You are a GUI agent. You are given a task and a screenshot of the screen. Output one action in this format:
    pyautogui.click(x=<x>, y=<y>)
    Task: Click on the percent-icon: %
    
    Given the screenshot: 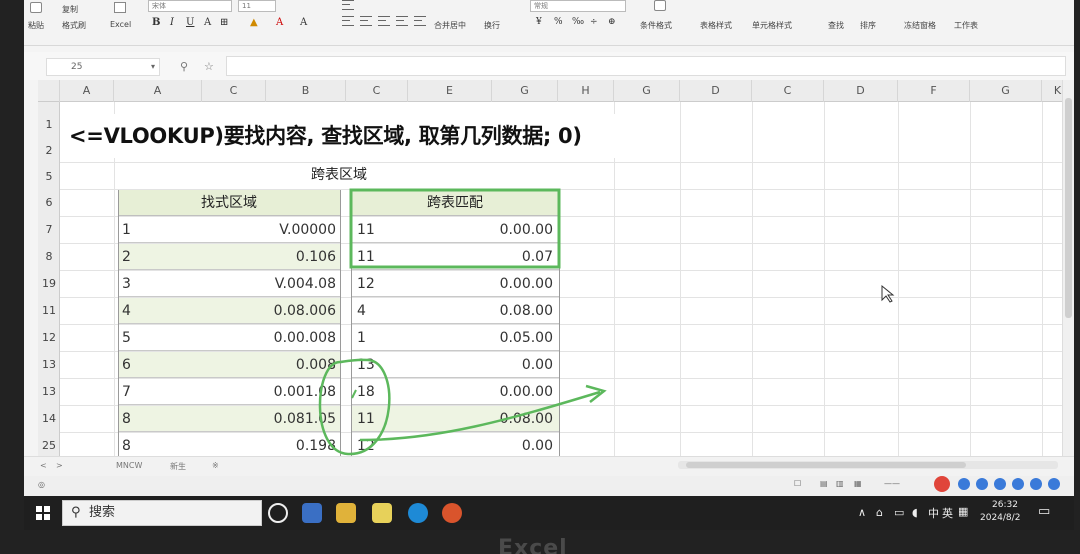 What is the action you would take?
    pyautogui.click(x=558, y=22)
    